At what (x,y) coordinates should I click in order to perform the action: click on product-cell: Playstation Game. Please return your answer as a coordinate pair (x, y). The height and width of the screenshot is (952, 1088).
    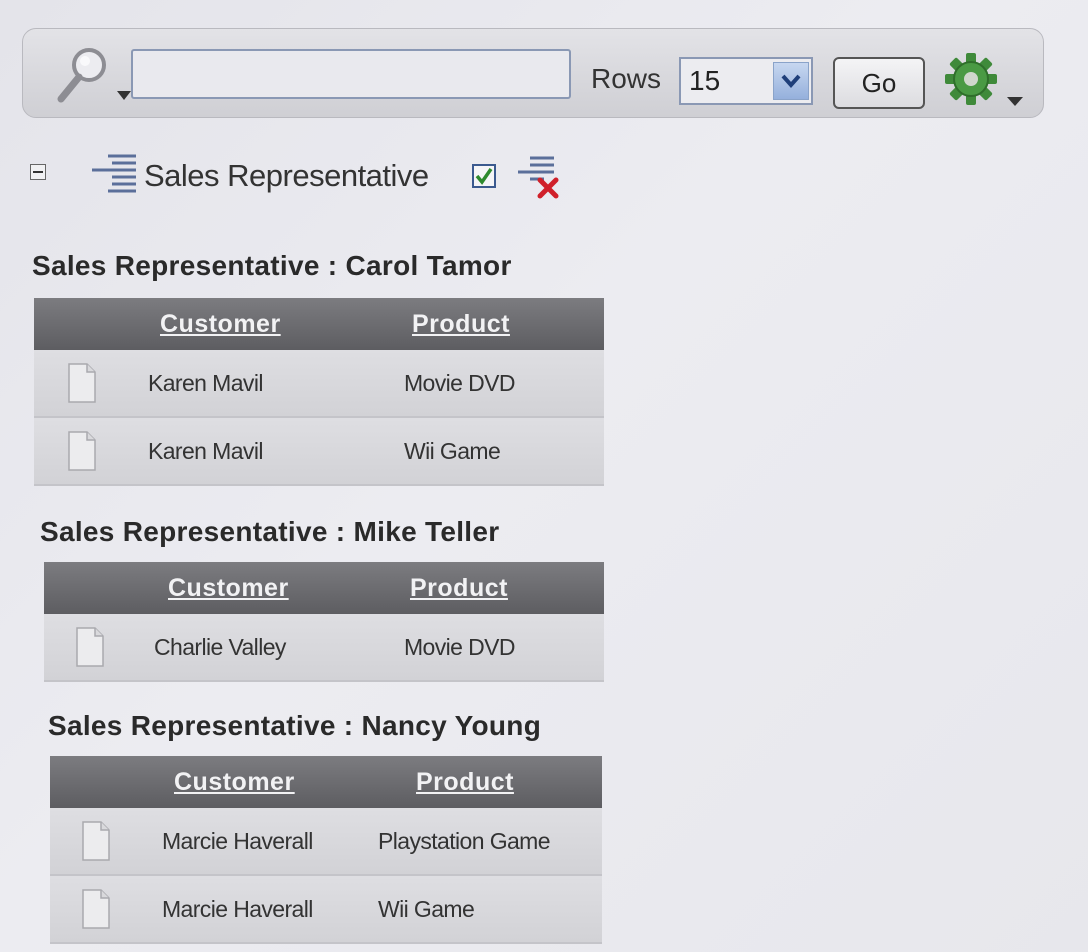
    Looking at the image, I should click on (483, 842).